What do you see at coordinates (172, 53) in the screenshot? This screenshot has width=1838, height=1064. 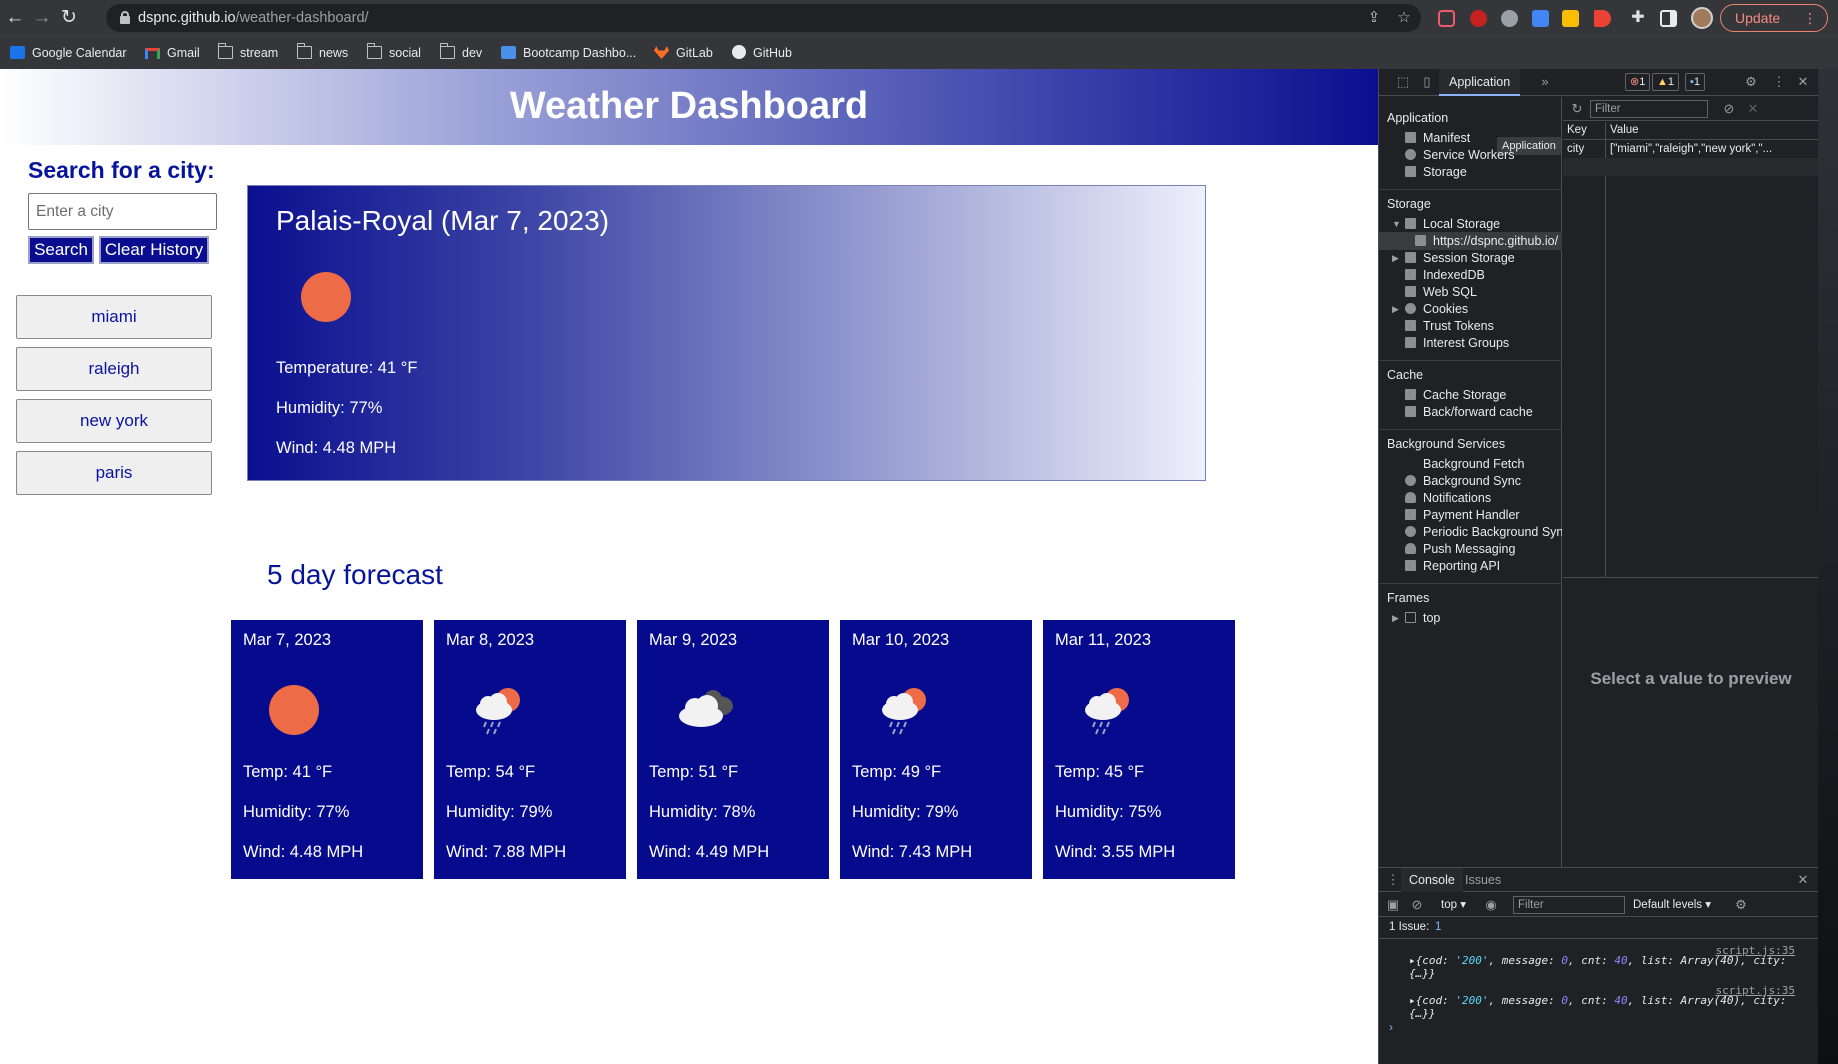 I see `bookmark-gmail: Gmail` at bounding box center [172, 53].